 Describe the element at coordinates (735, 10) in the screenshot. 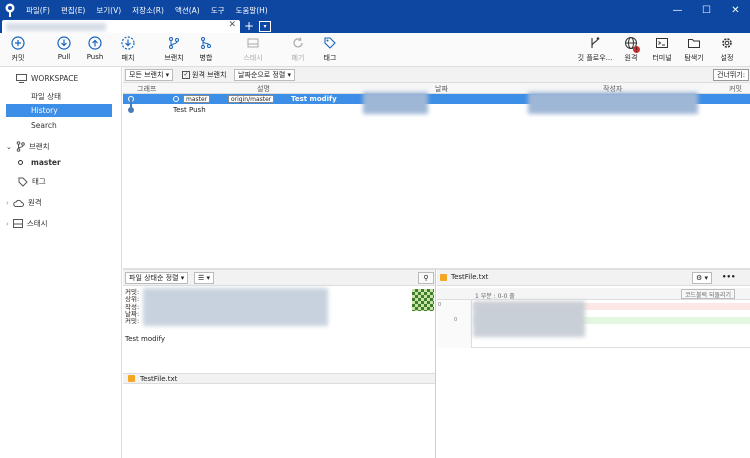

I see `close-button: ✕` at that location.